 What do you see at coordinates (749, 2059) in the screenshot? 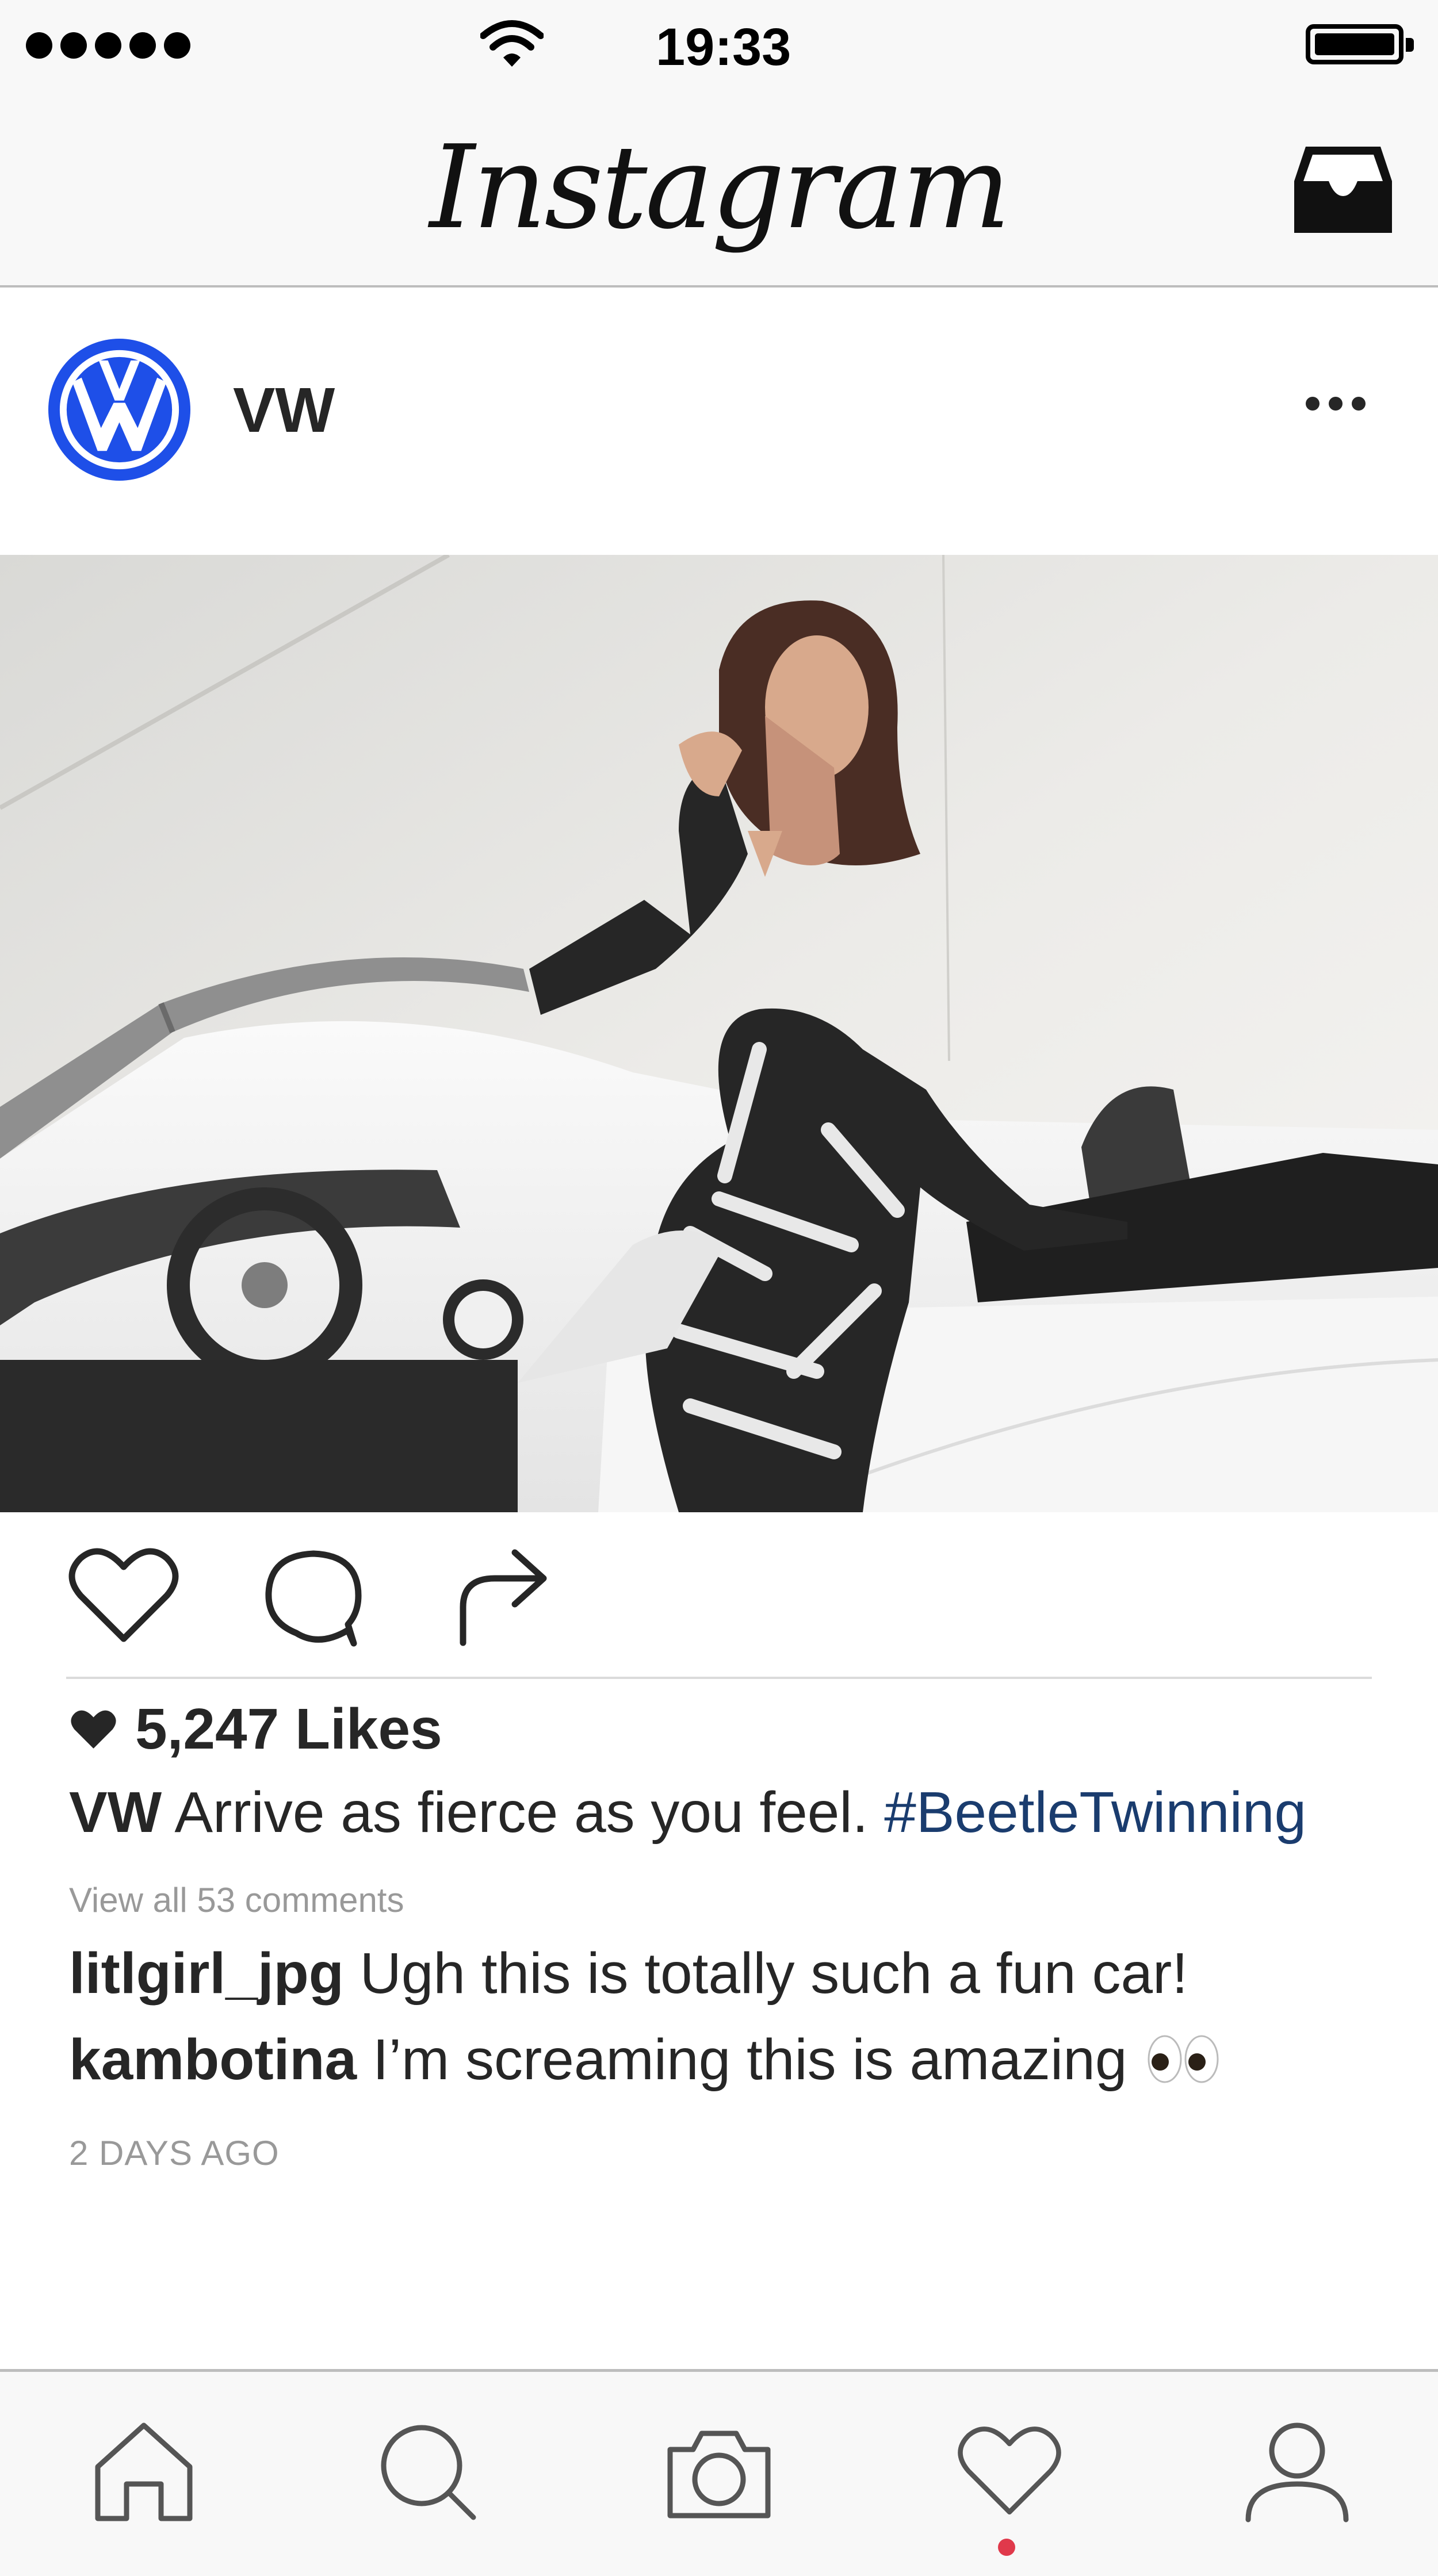
I see `comment-text: I’m screaming this is amazing` at bounding box center [749, 2059].